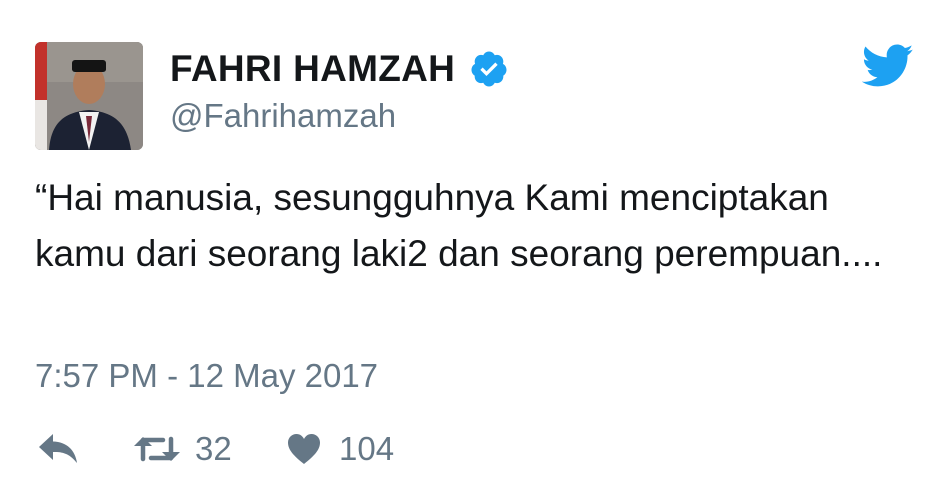  What do you see at coordinates (312, 69) in the screenshot?
I see `display-name: FAHRI HAMZAH` at bounding box center [312, 69].